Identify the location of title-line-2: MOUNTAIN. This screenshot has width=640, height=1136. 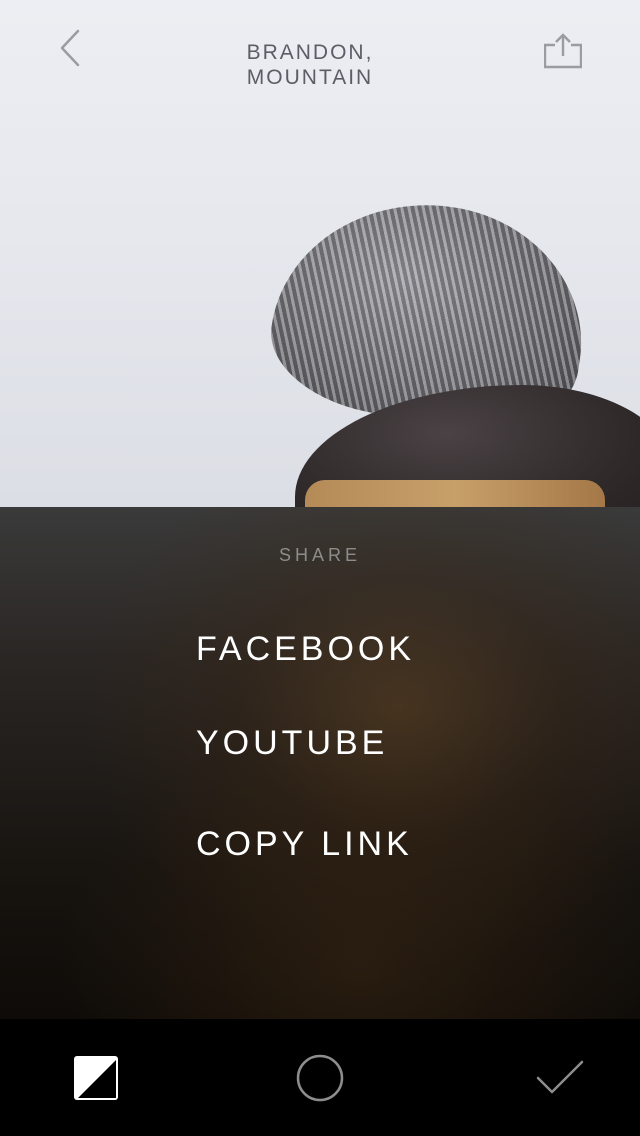
(310, 77).